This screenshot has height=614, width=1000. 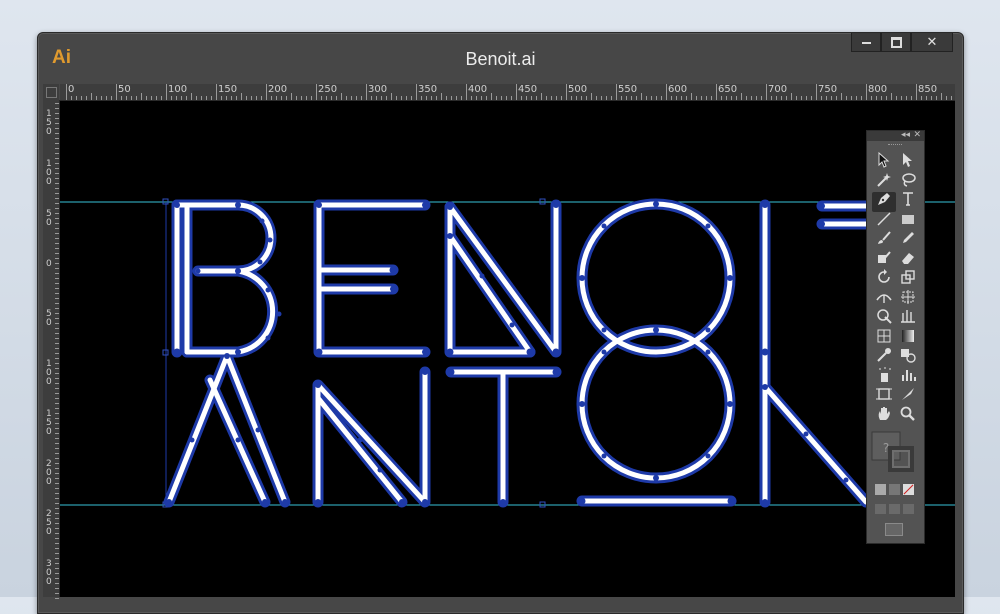 I want to click on hand-tool, so click(x=884, y=416).